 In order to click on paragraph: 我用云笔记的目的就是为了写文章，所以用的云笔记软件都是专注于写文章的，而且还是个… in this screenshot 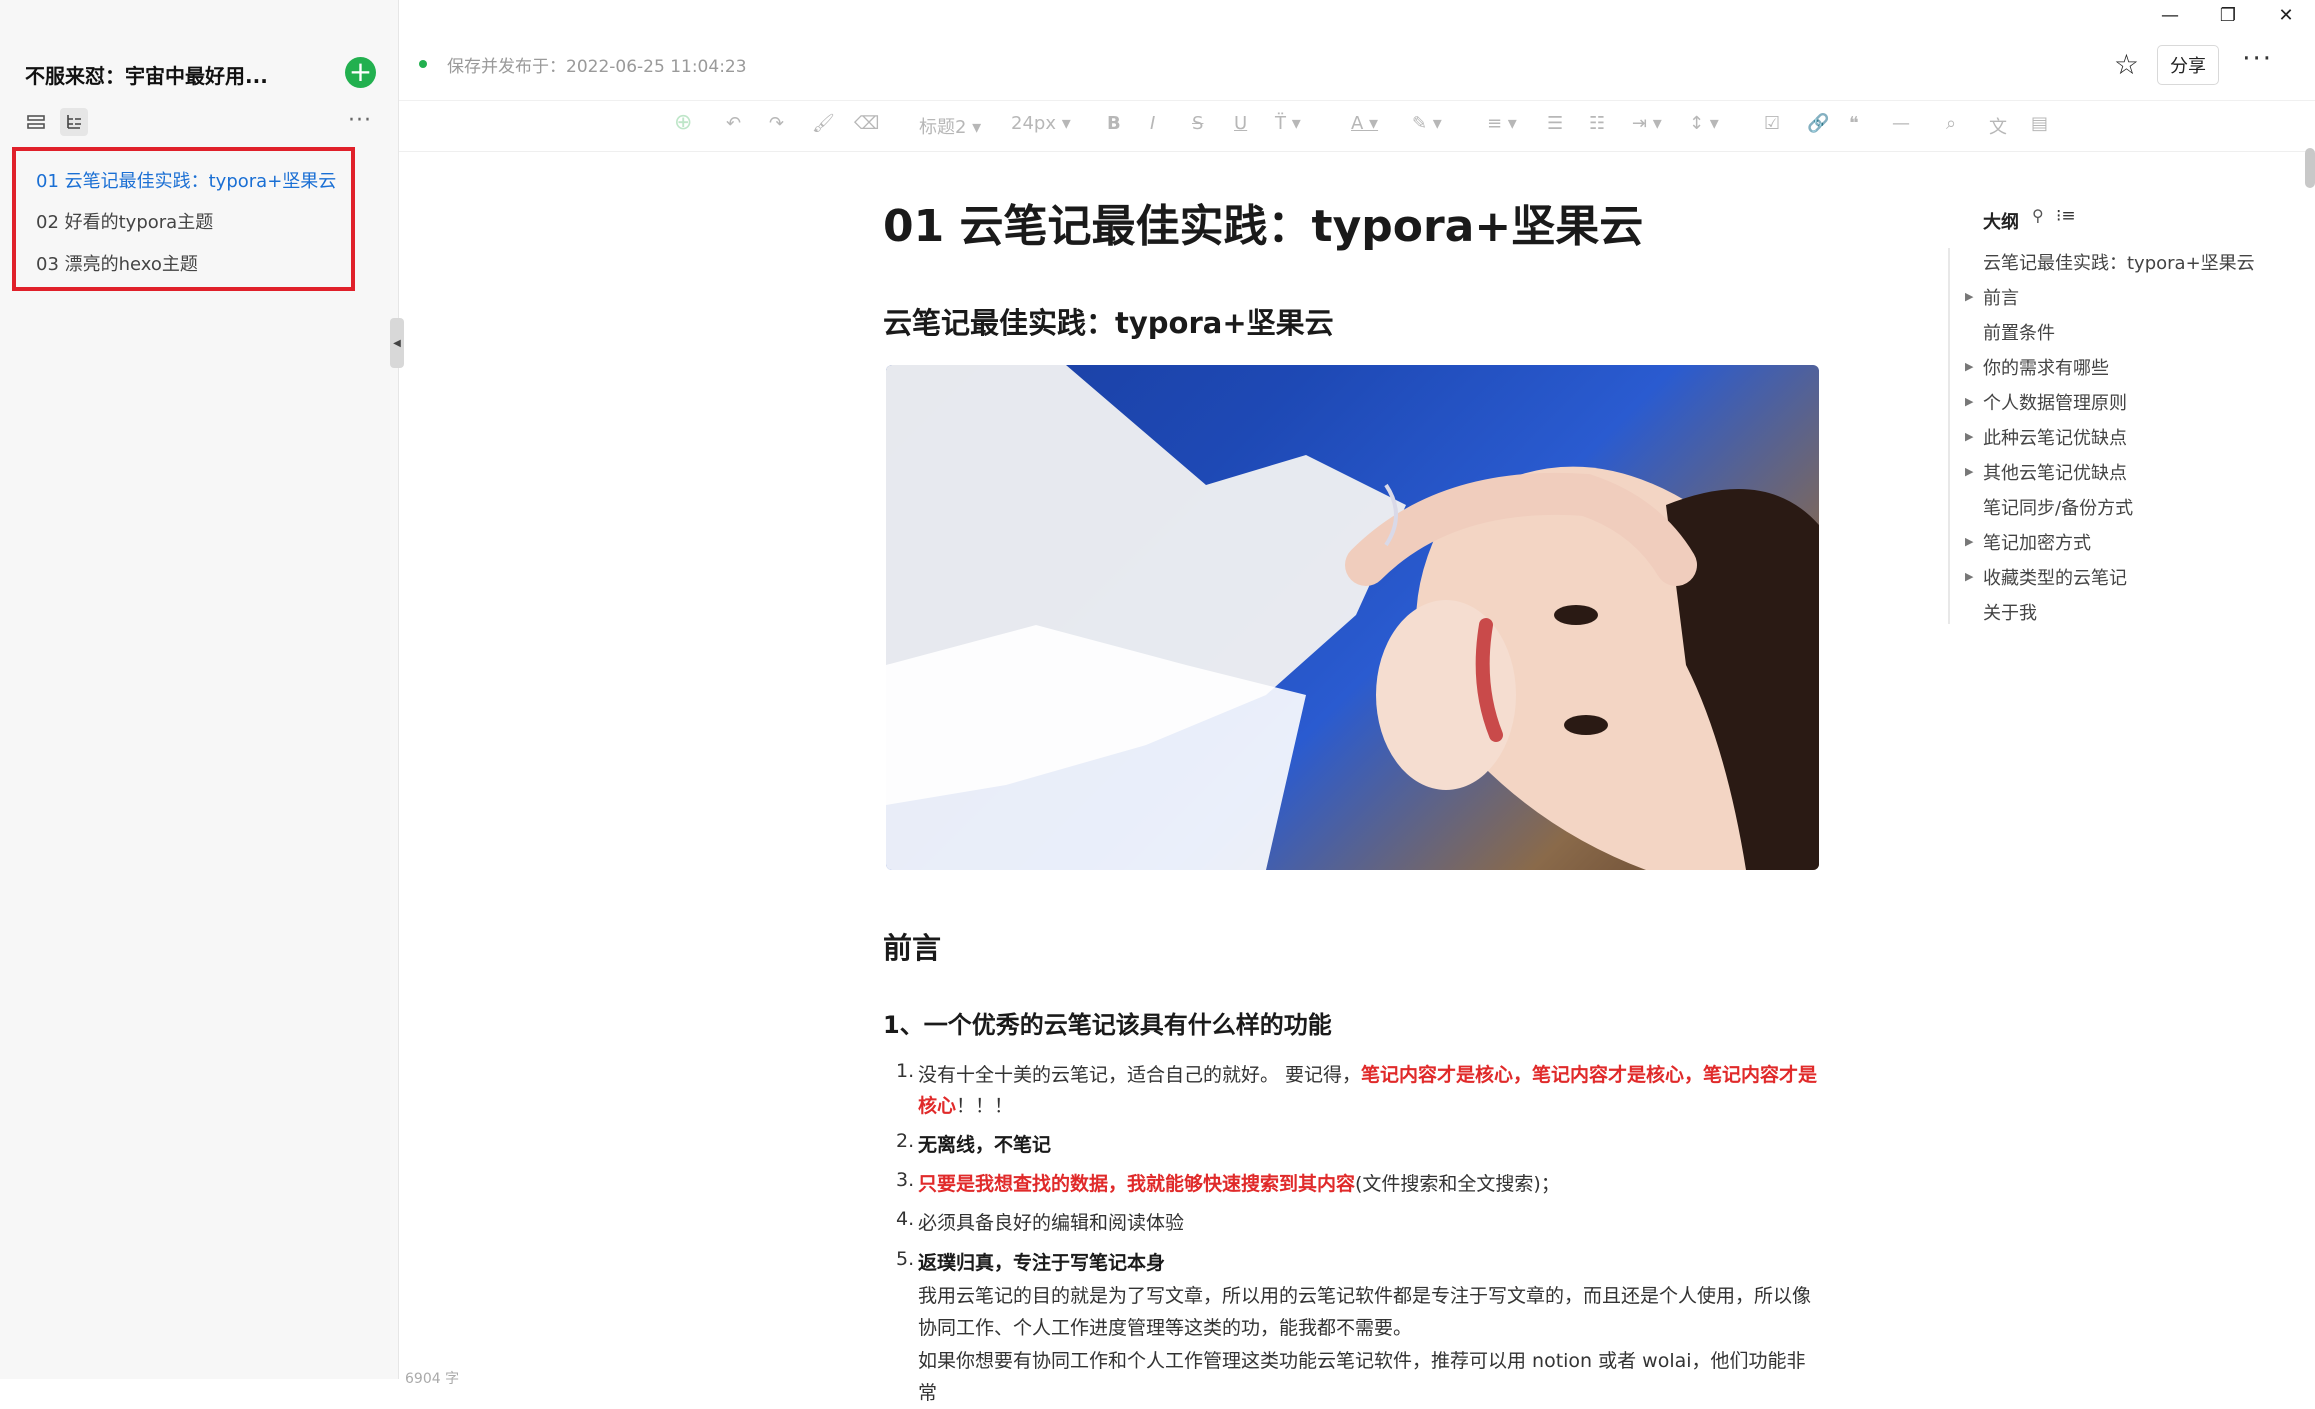, I will do `click(1365, 1312)`.